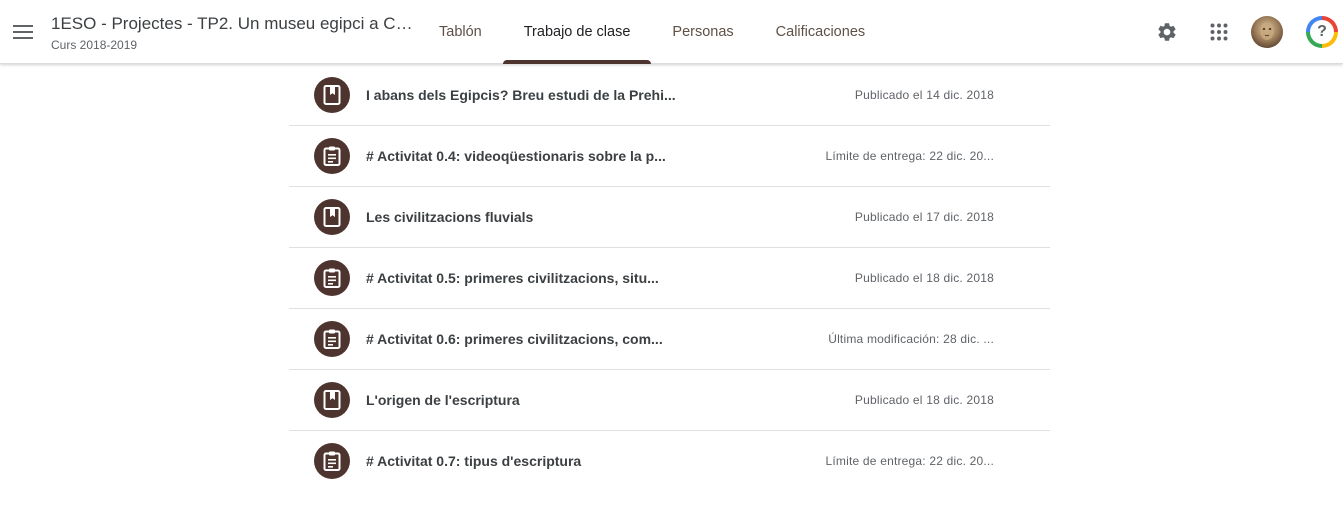 This screenshot has width=1343, height=513. Describe the element at coordinates (1219, 32) in the screenshot. I see `apps-grid-icon` at that location.